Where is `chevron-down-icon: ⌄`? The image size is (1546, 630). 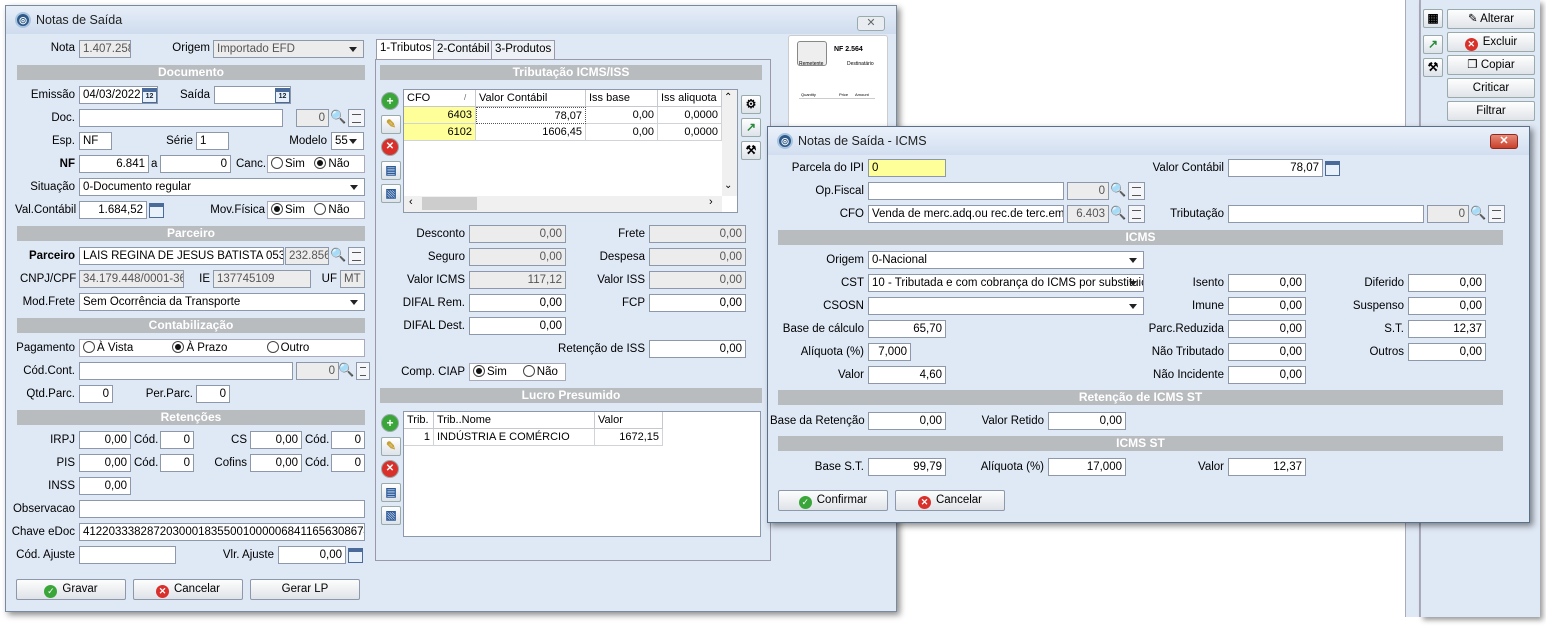 chevron-down-icon: ⌄ is located at coordinates (728, 185).